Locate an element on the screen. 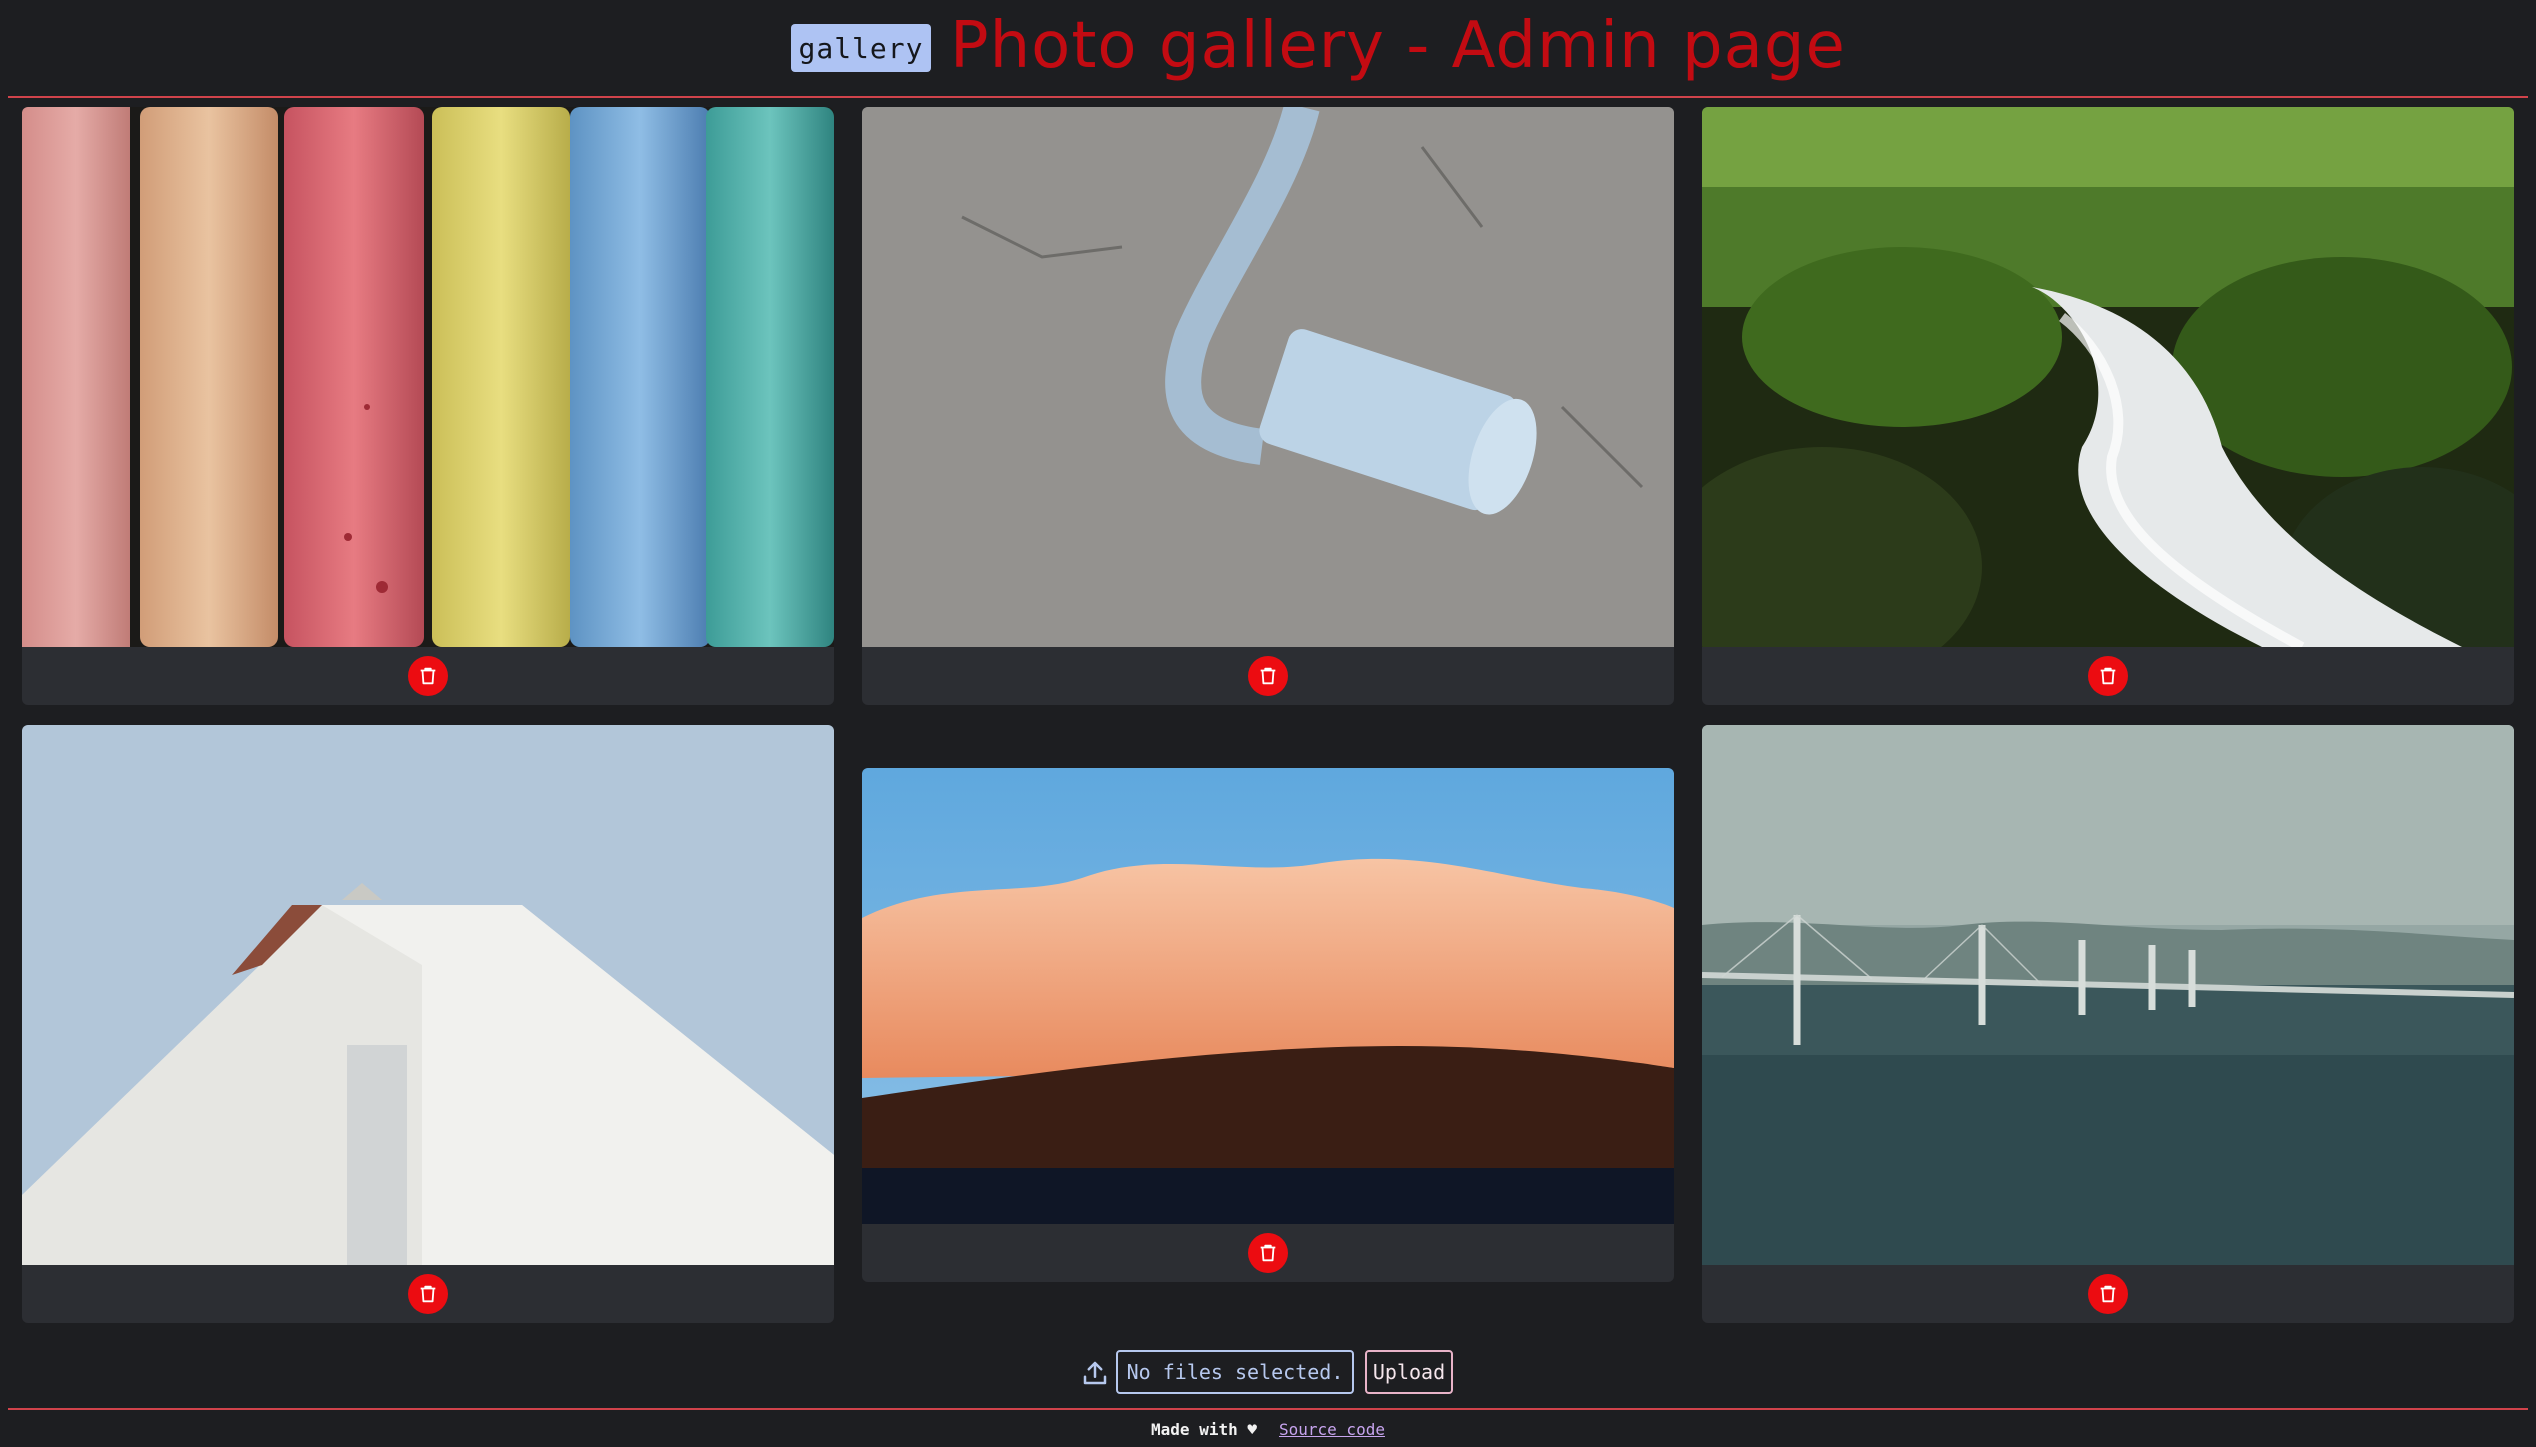 The height and width of the screenshot is (1447, 2536). site-footer: Made with ♥ Source code is located at coordinates (1268, 1429).